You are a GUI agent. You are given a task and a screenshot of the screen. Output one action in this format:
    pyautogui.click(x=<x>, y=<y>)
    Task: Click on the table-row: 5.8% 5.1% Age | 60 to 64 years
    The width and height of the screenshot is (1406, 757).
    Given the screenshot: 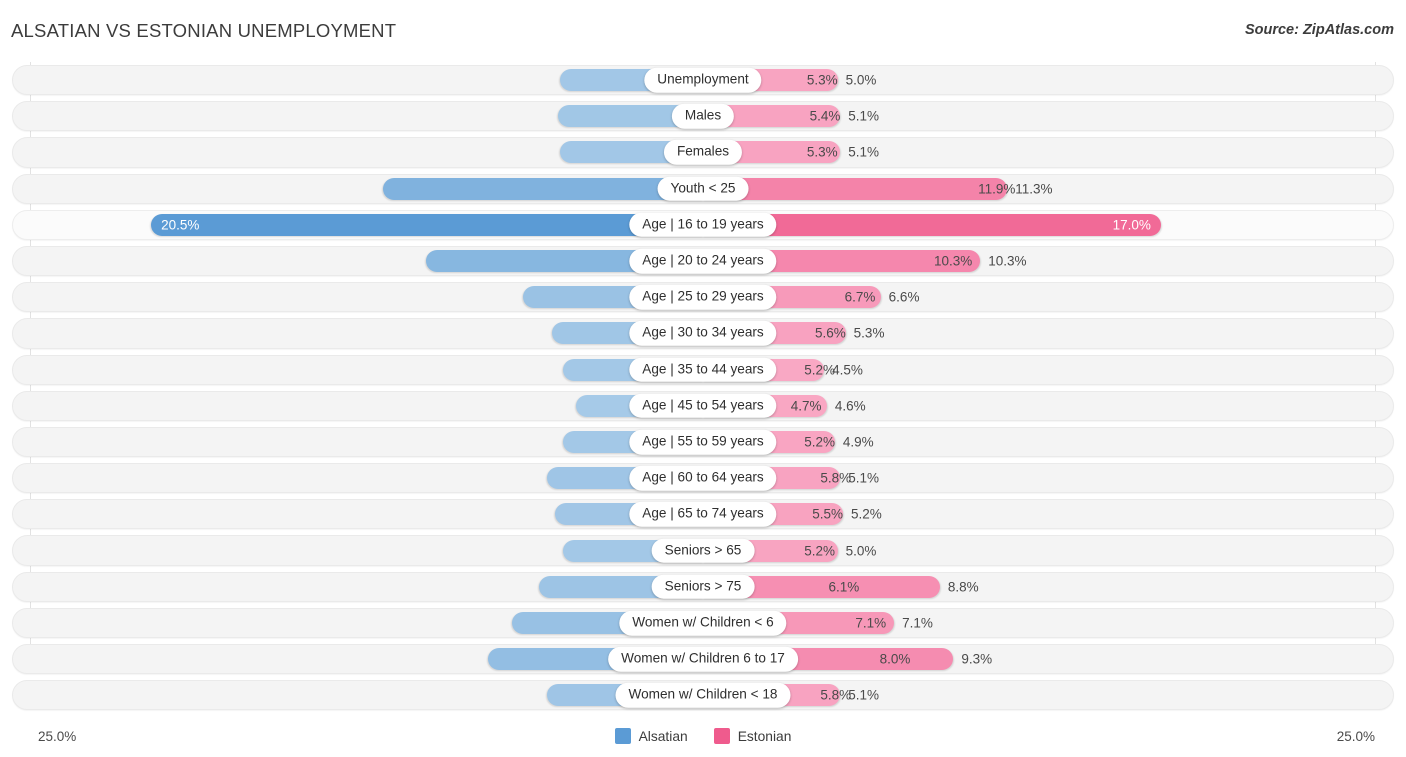 What is the action you would take?
    pyautogui.click(x=703, y=478)
    